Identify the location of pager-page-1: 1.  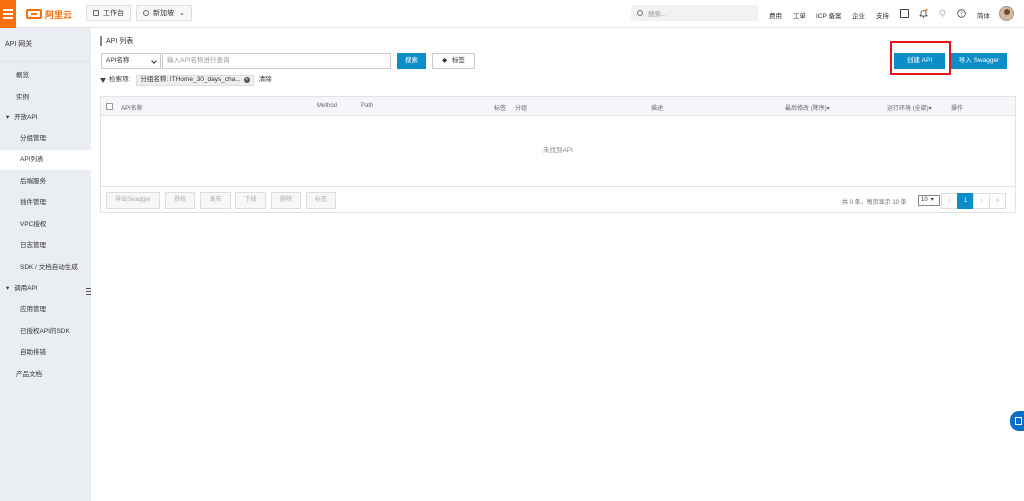
(965, 201).